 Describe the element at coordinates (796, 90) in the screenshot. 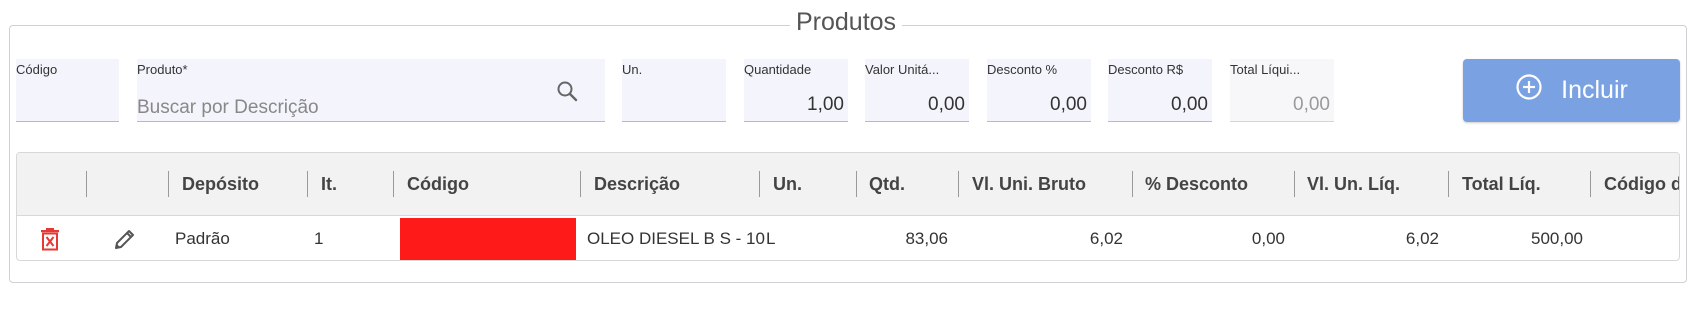

I see `quantidade-field: Quantidade 1,00` at that location.